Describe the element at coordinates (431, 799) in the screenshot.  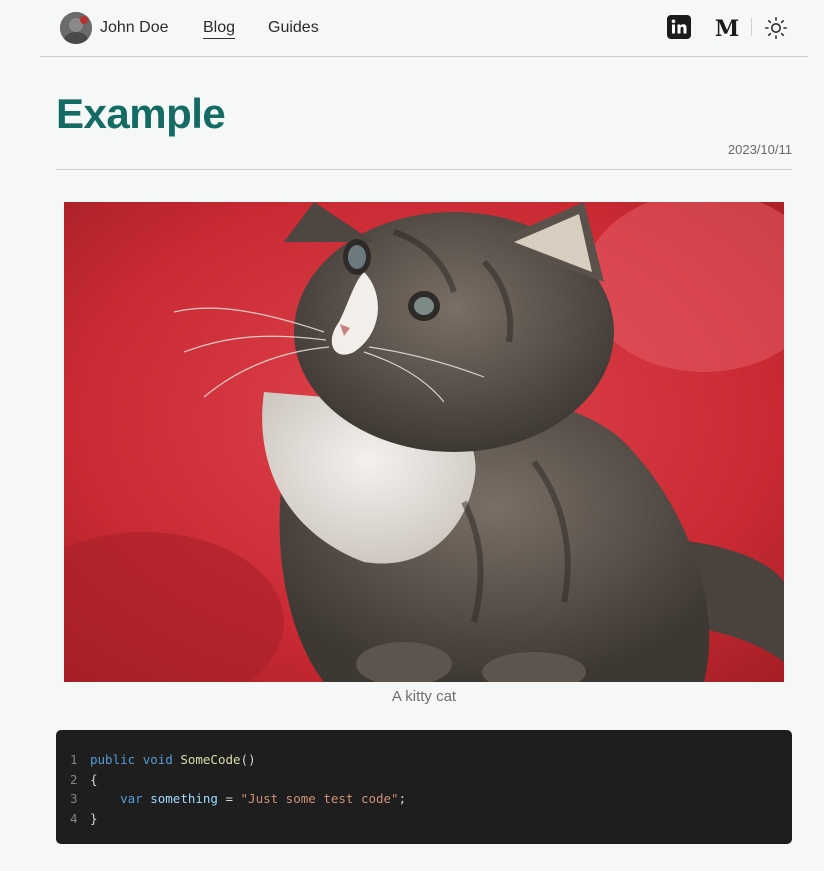
I see `code-line: 3 var something = "Just some test code";` at that location.